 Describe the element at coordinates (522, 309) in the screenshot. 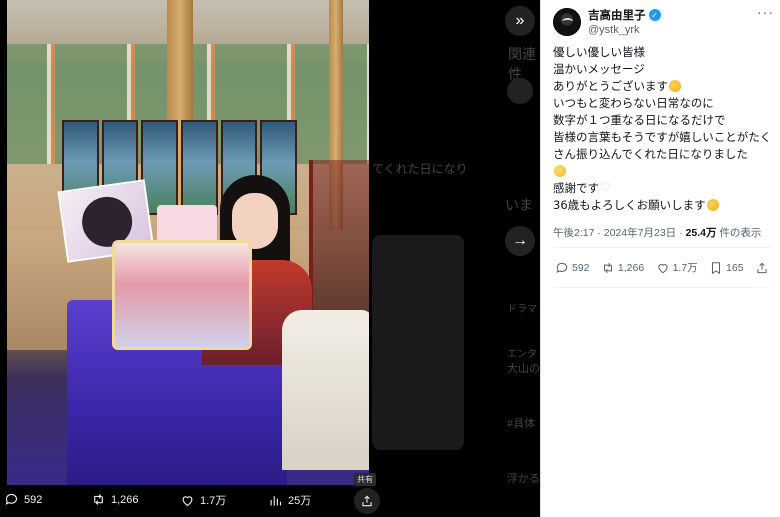

I see `trend-category: ドラマ` at that location.